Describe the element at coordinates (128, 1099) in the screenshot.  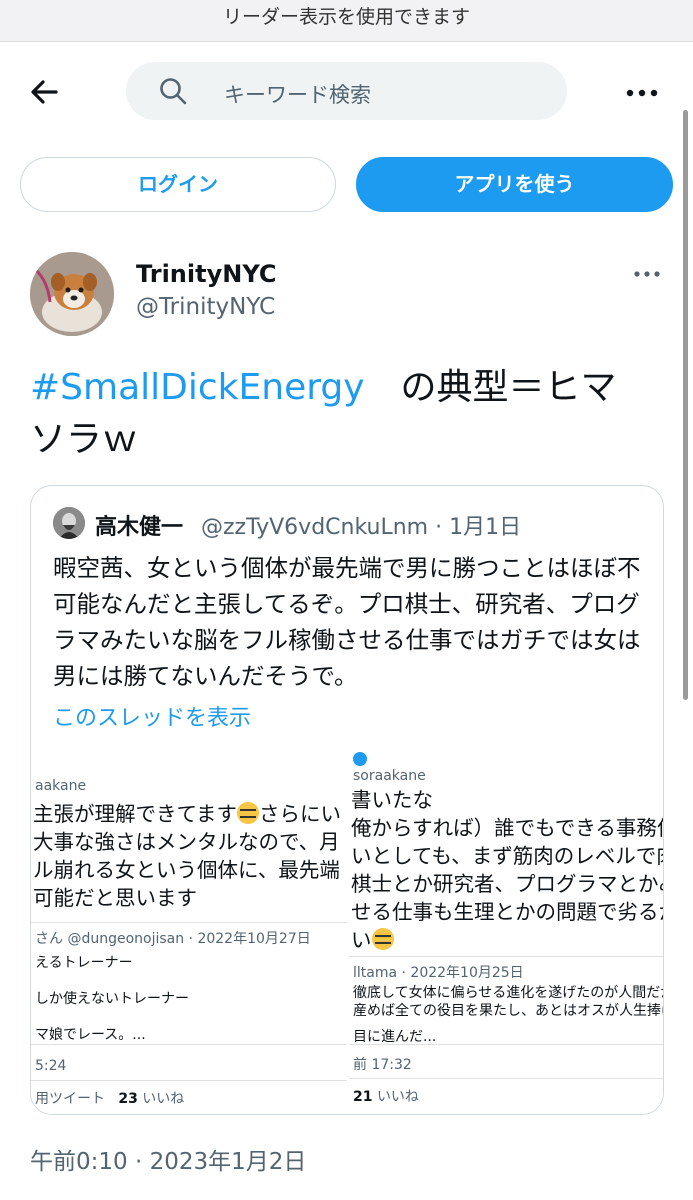
I see `shot-left-likes-count: 23` at that location.